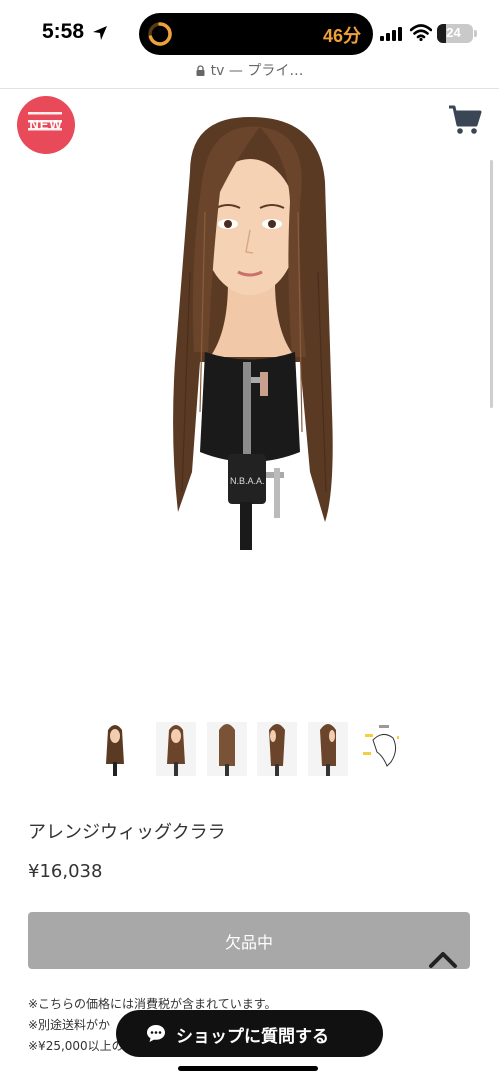  I want to click on svg-text: N.B.A.A., so click(247, 481).